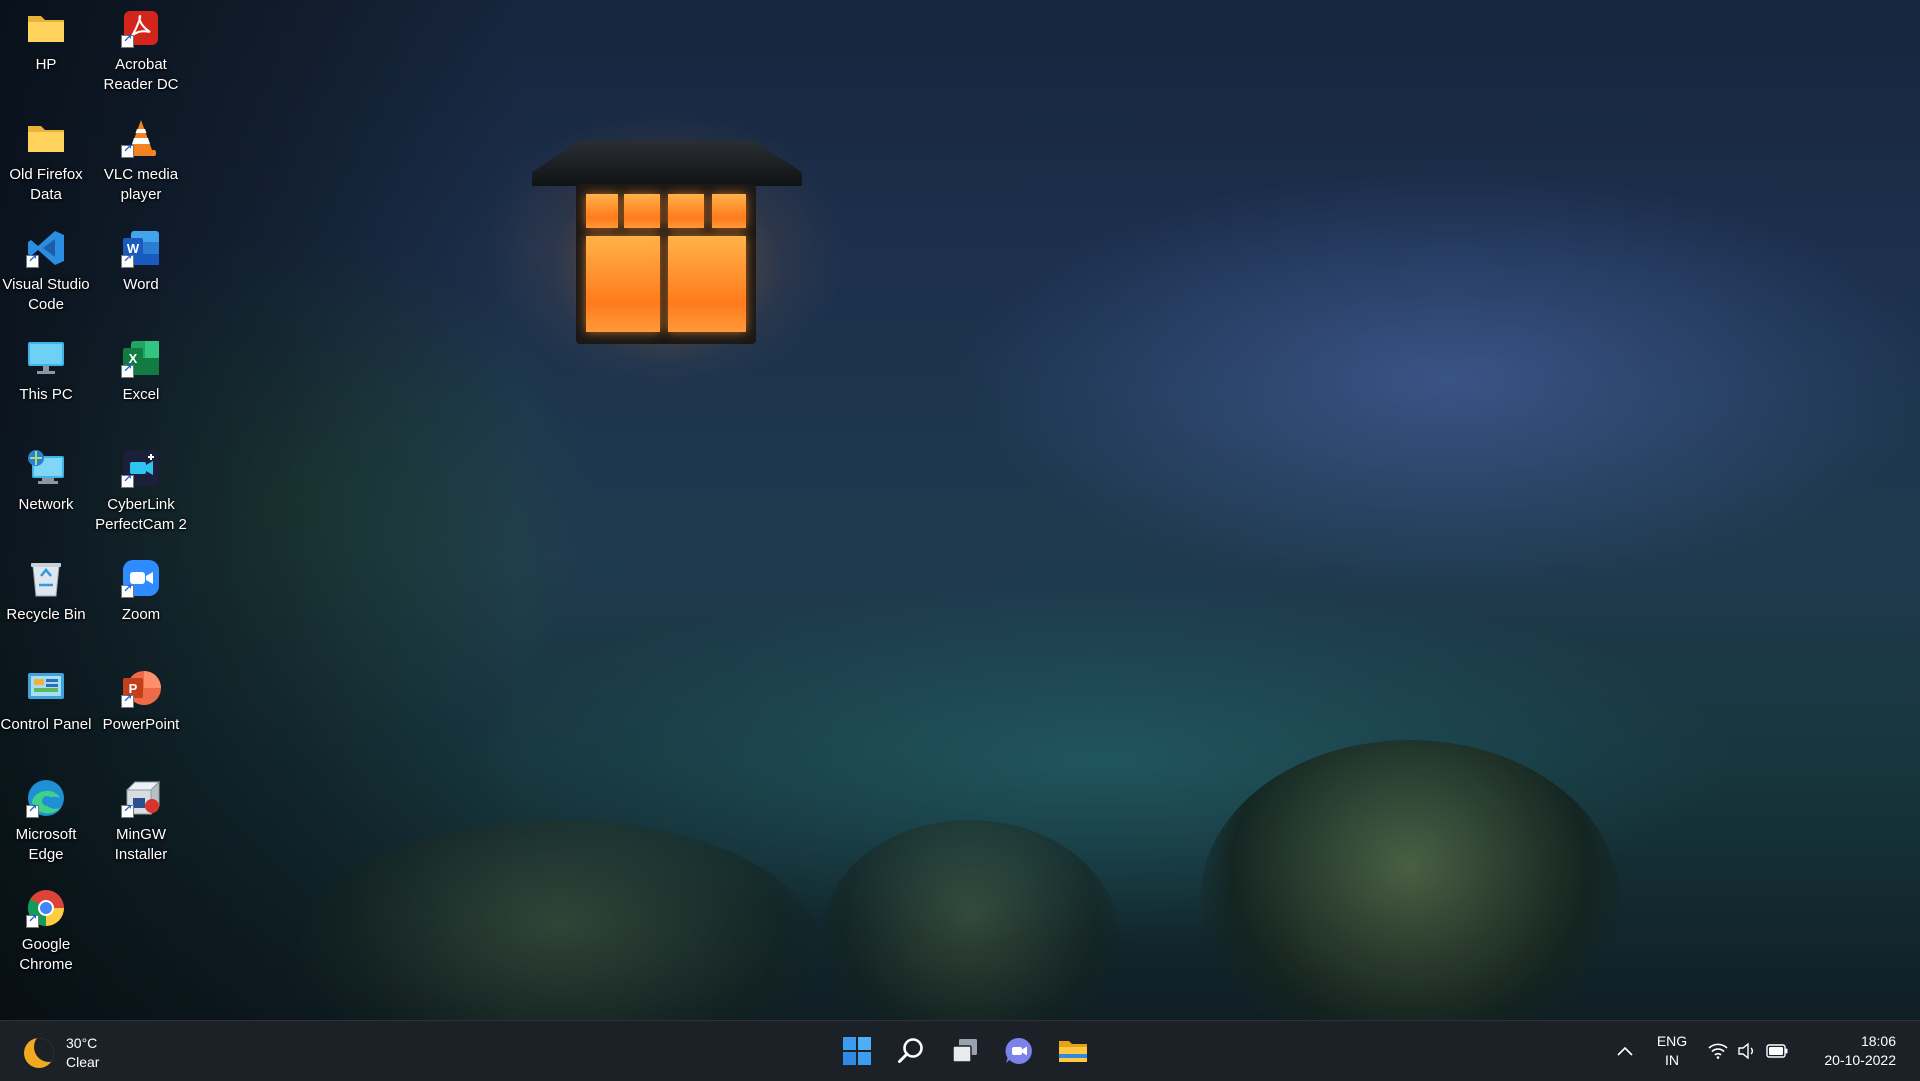 This screenshot has width=1920, height=1081. I want to click on desktop-icon-label: VLC media player, so click(141, 184).